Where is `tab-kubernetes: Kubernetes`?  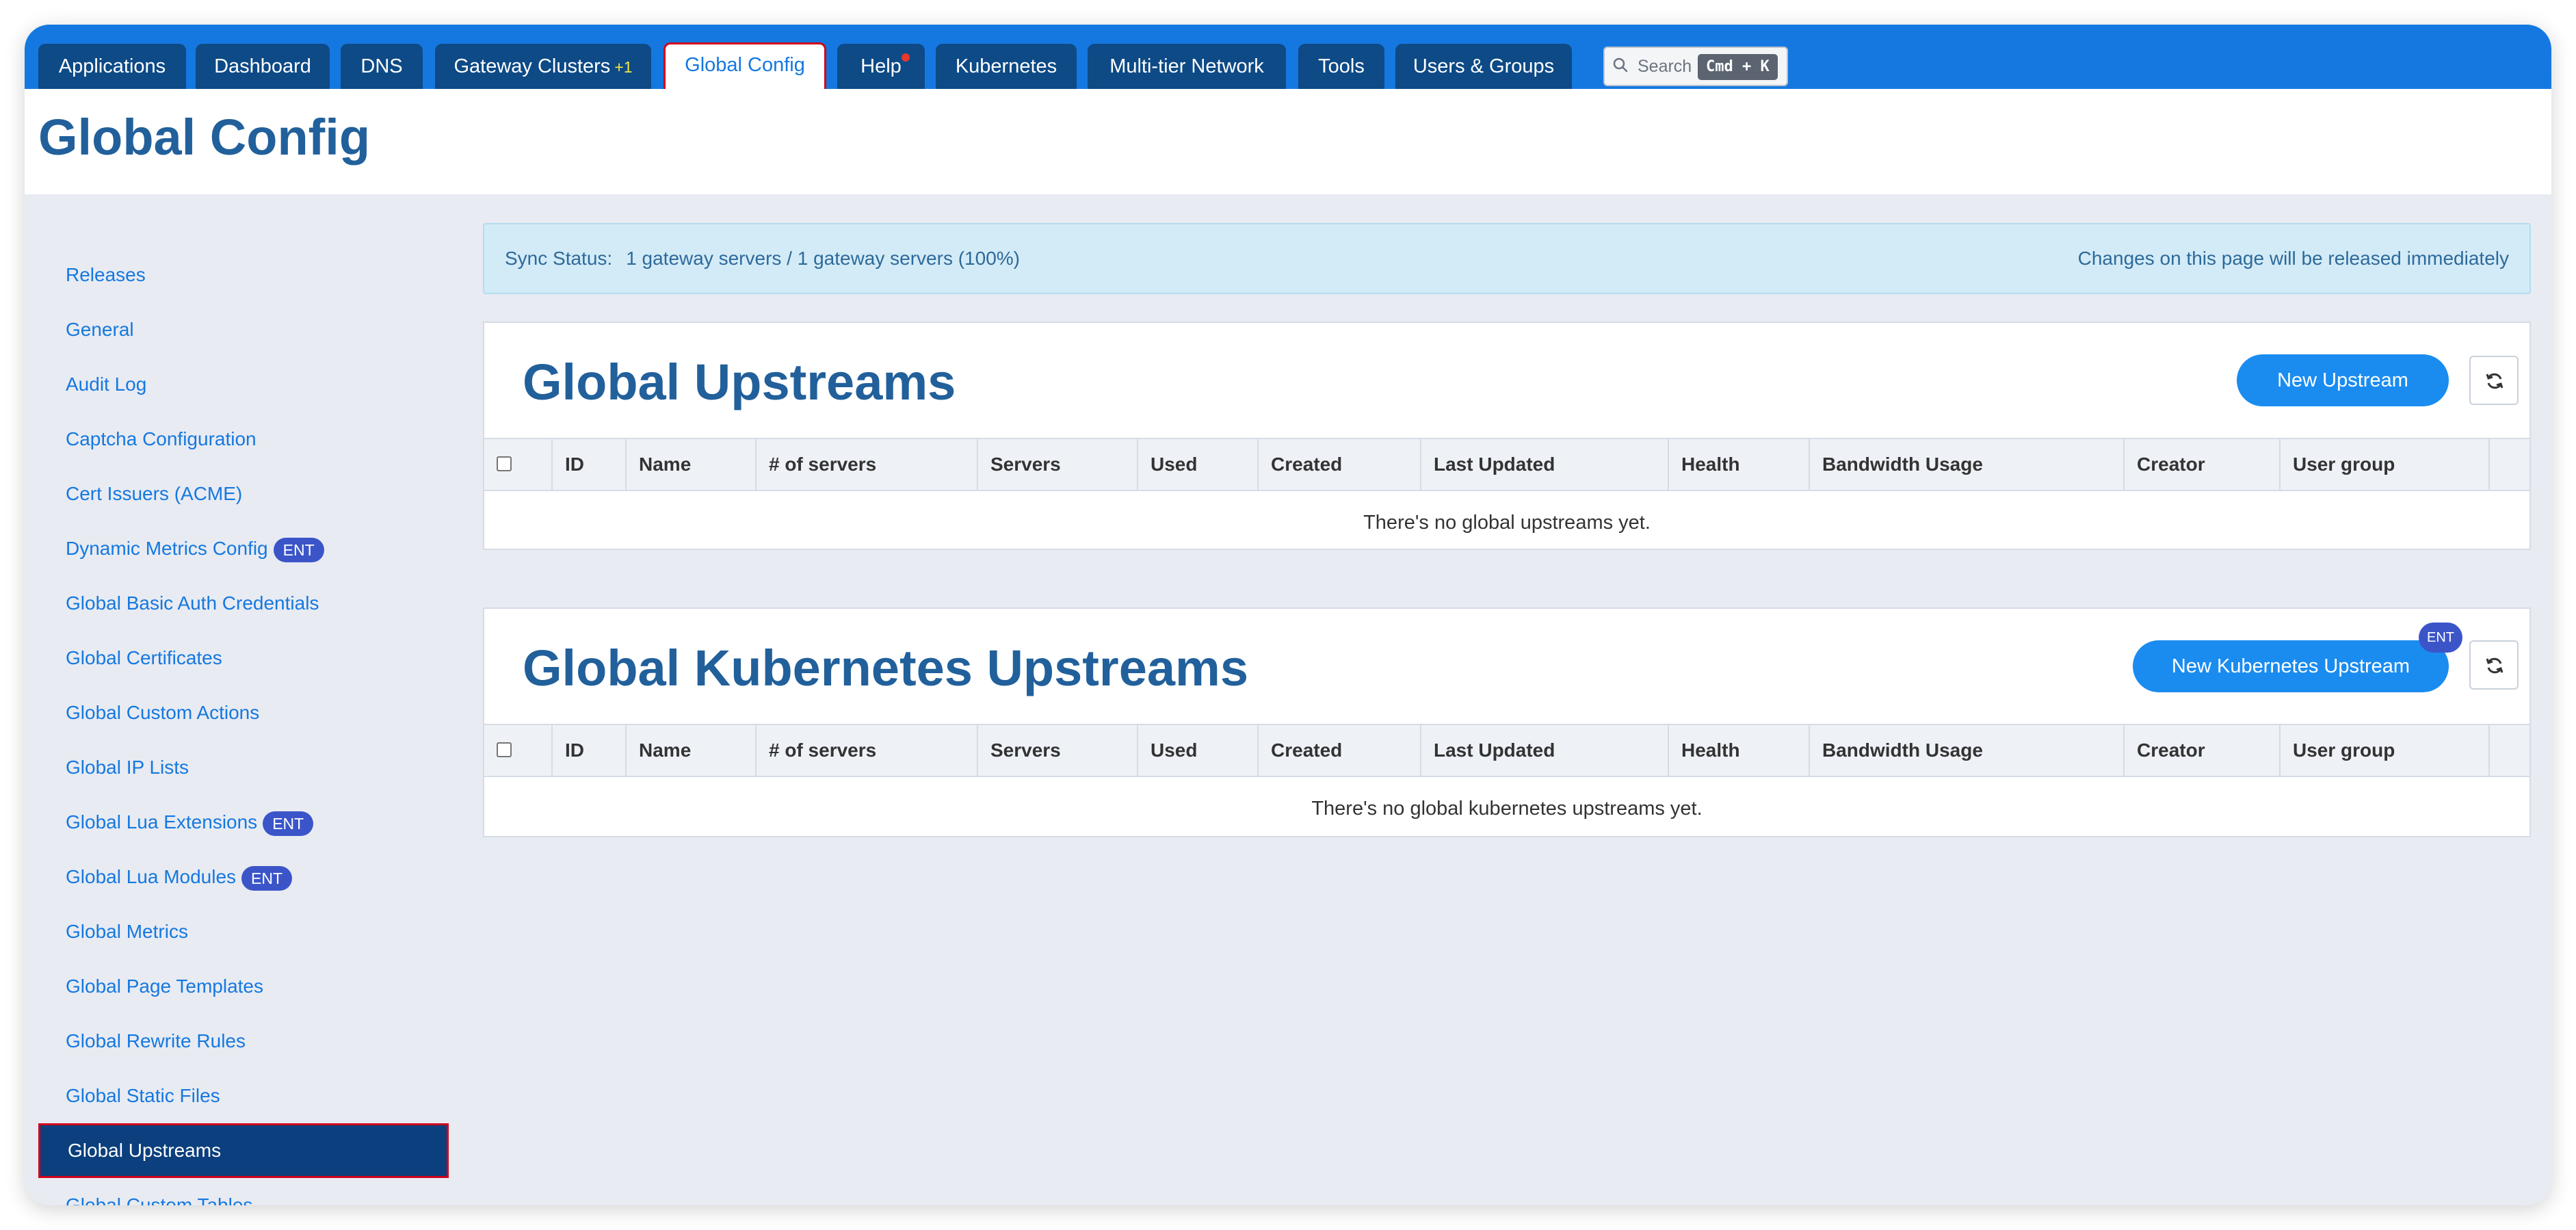
tab-kubernetes: Kubernetes is located at coordinates (1006, 66).